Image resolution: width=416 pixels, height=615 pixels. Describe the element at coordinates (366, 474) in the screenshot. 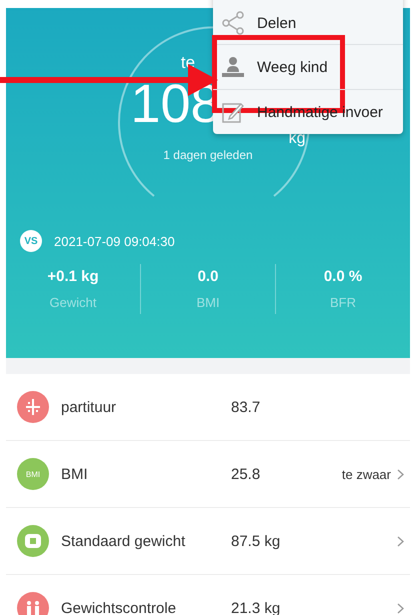

I see `metric-status: te zwaar` at that location.